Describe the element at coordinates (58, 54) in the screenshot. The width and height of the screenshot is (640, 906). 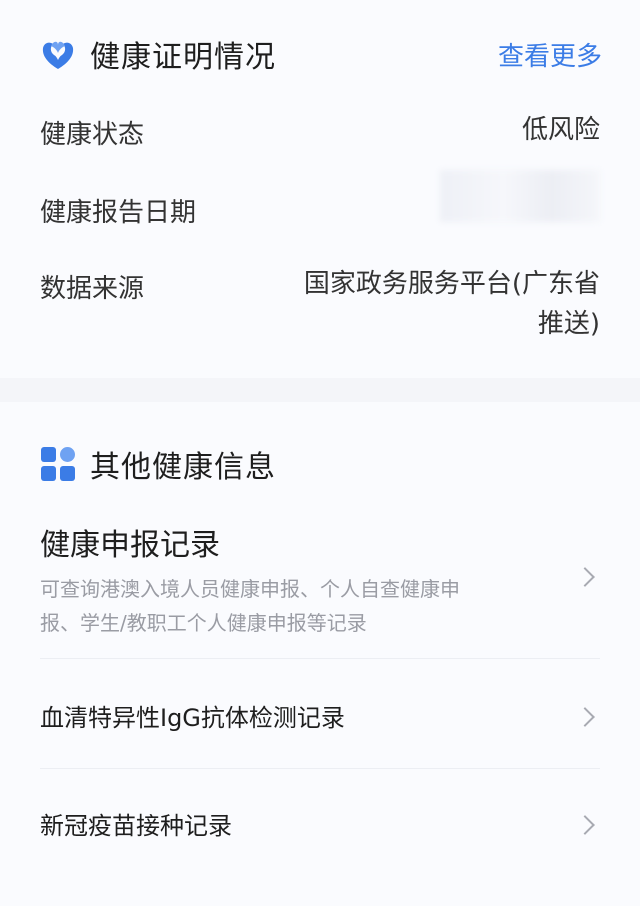
I see `heart-leaf-icon` at that location.